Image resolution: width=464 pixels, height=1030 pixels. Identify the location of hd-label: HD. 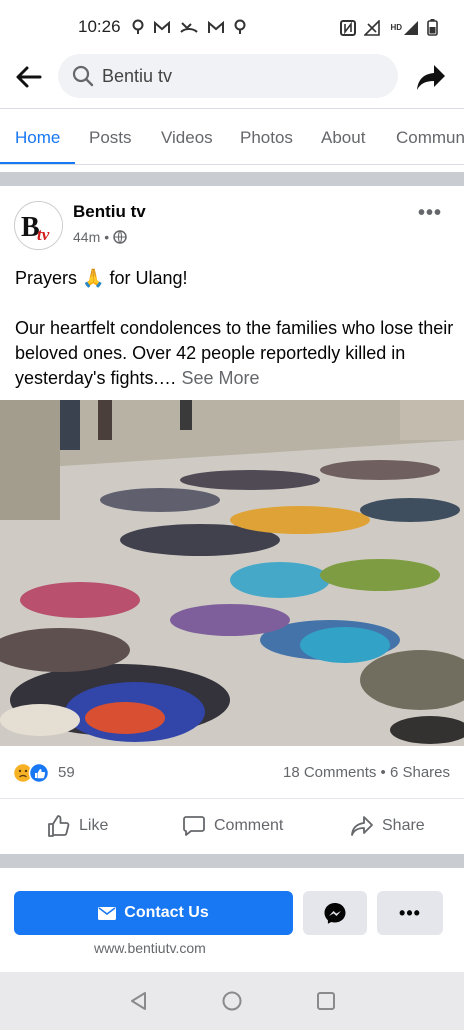
(396, 27).